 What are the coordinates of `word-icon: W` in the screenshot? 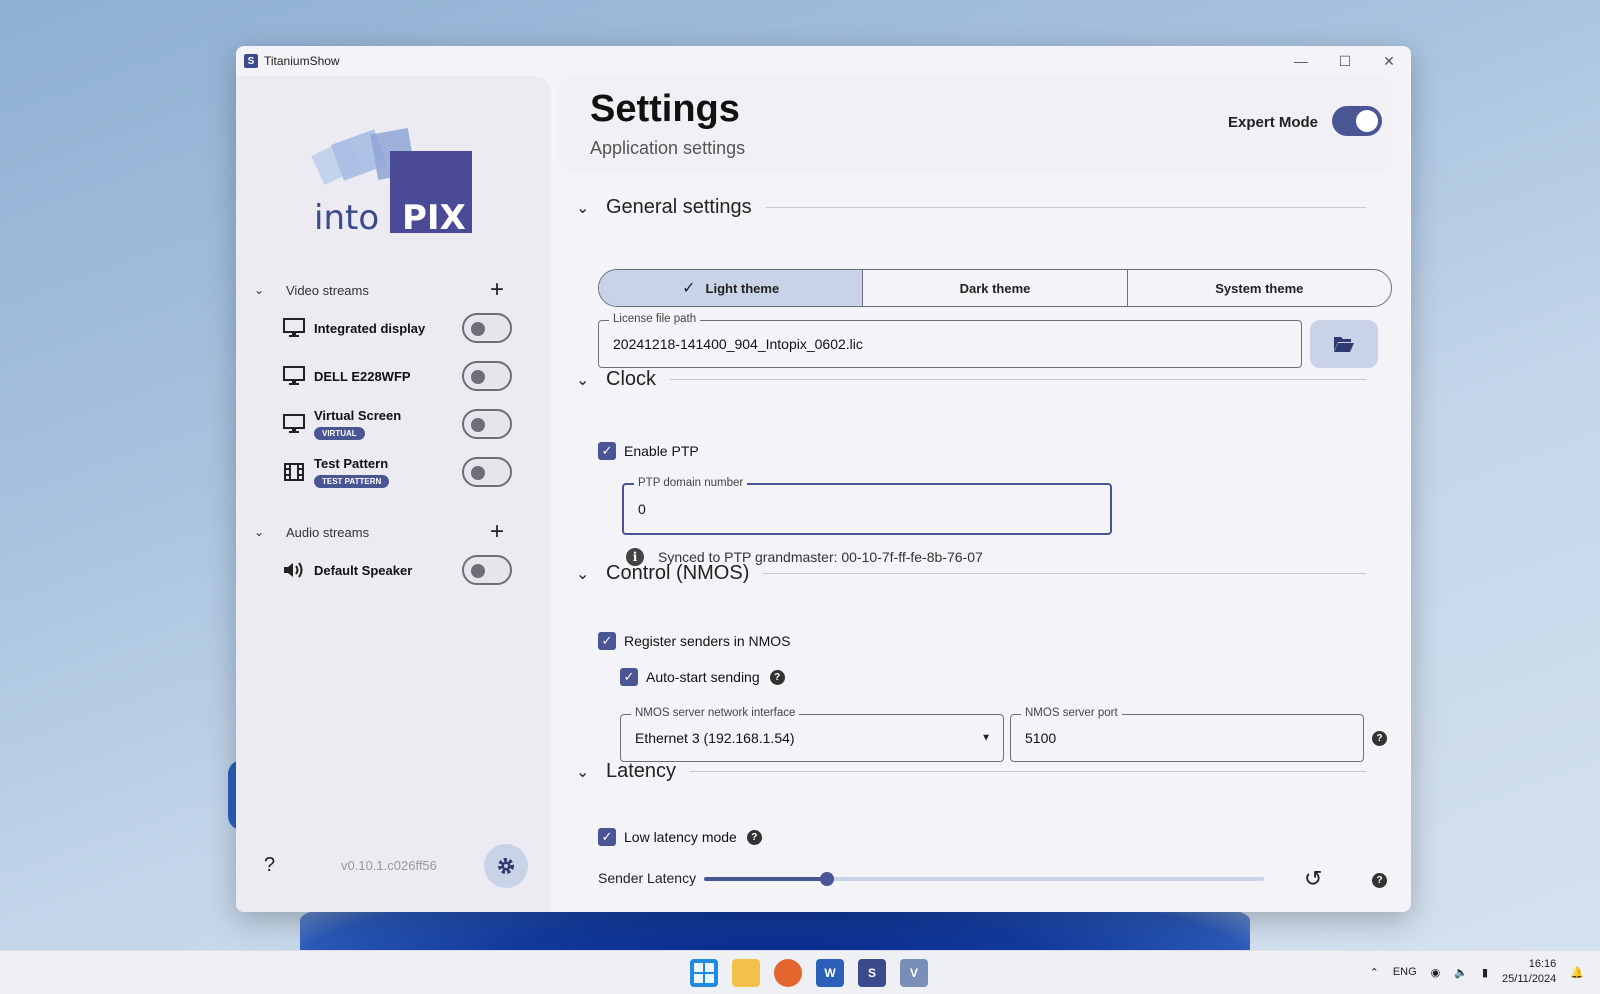 It's located at (830, 973).